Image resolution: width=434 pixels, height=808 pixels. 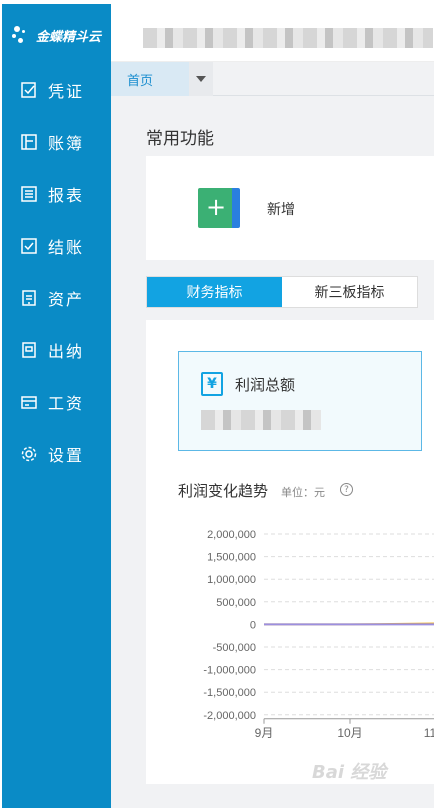 I want to click on tab-dropdown-button, so click(x=201, y=79).